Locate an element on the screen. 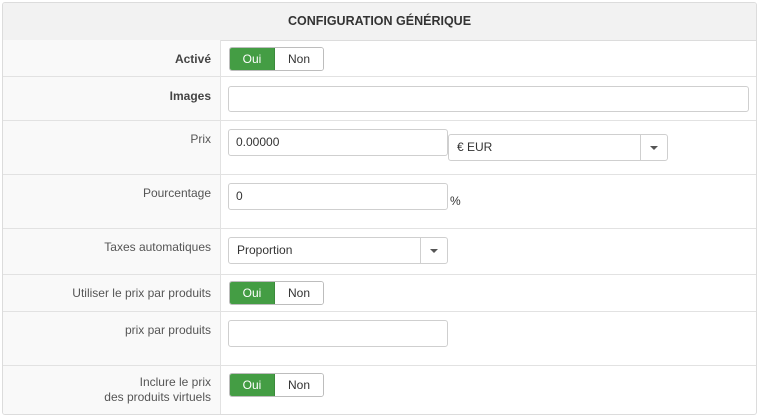  price-per-product-label: prix par produits is located at coordinates (167, 330).